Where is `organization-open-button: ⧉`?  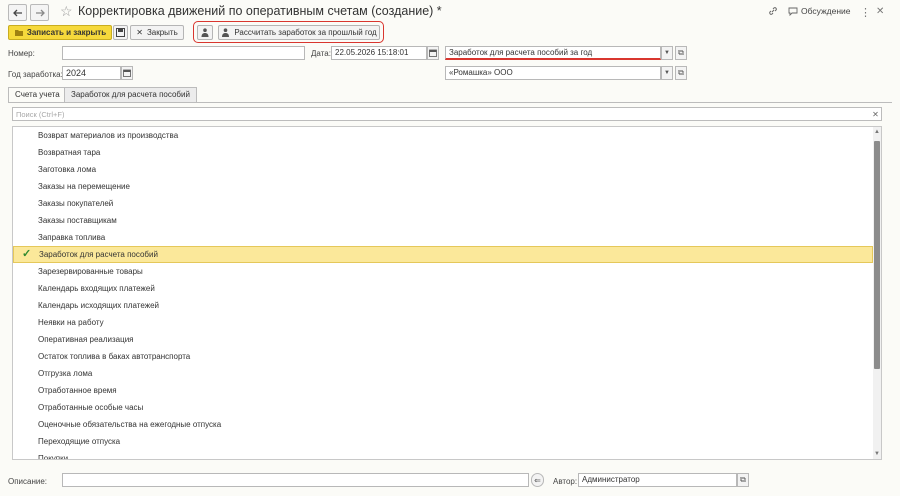
organization-open-button: ⧉ is located at coordinates (681, 73).